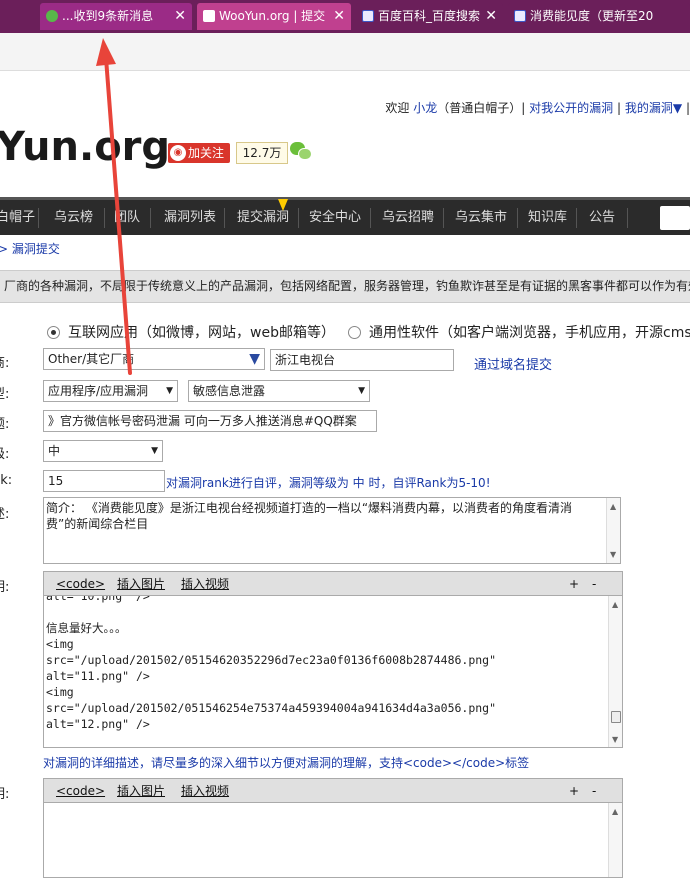  I want to click on code-line: alt="11.png" />, so click(98, 676).